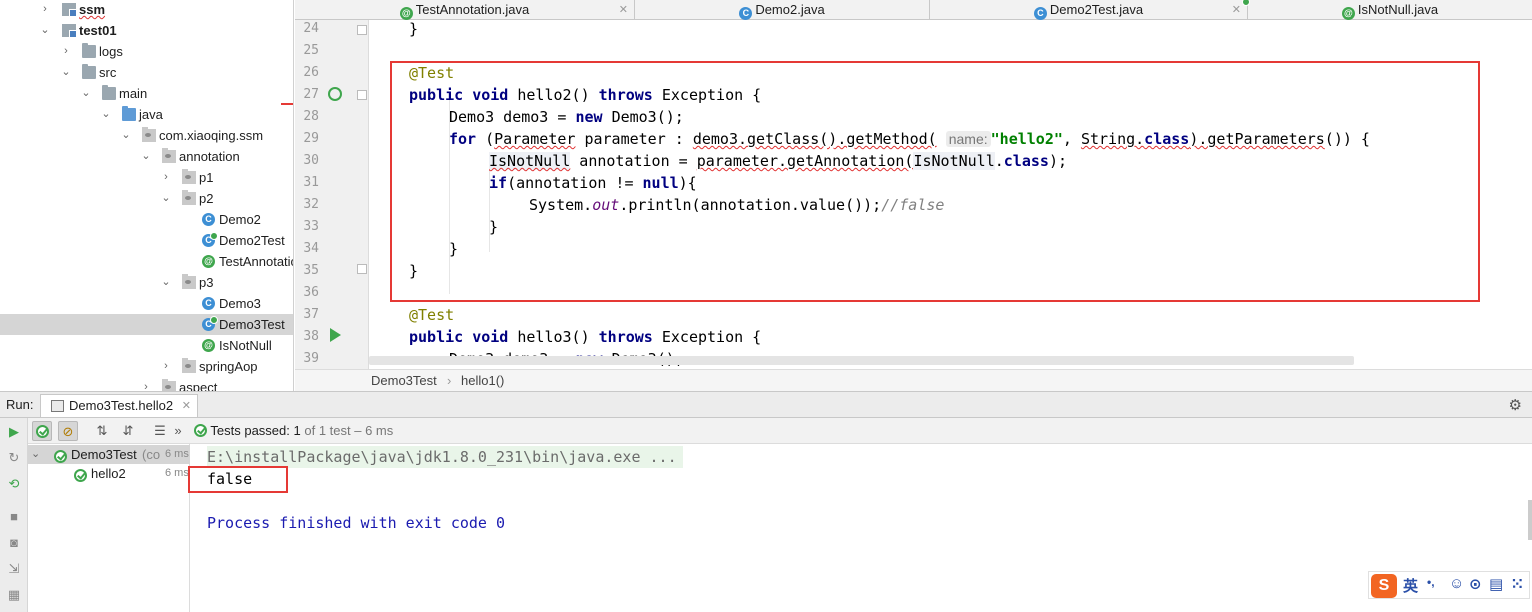  I want to click on breadcrumb-class: Demo3Test, so click(404, 380).